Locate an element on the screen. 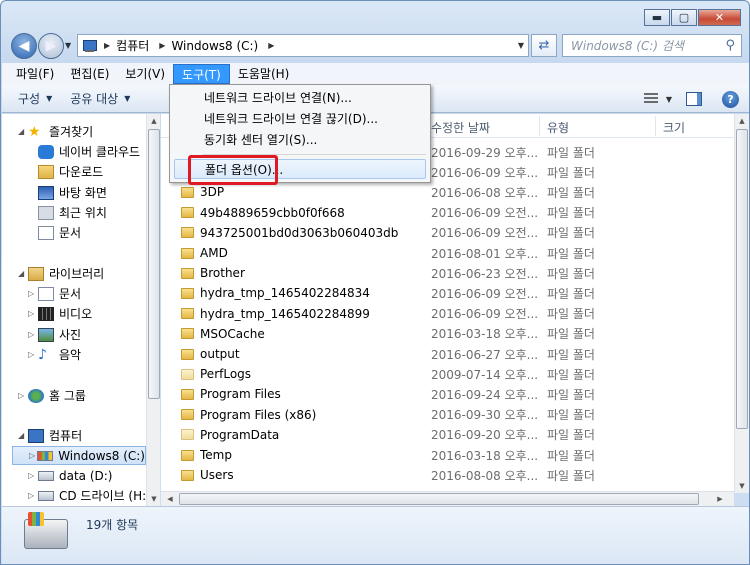 This screenshot has height=565, width=750. nav-drive-h: ▷ CD 드라이브 (H:) is located at coordinates (89, 495).